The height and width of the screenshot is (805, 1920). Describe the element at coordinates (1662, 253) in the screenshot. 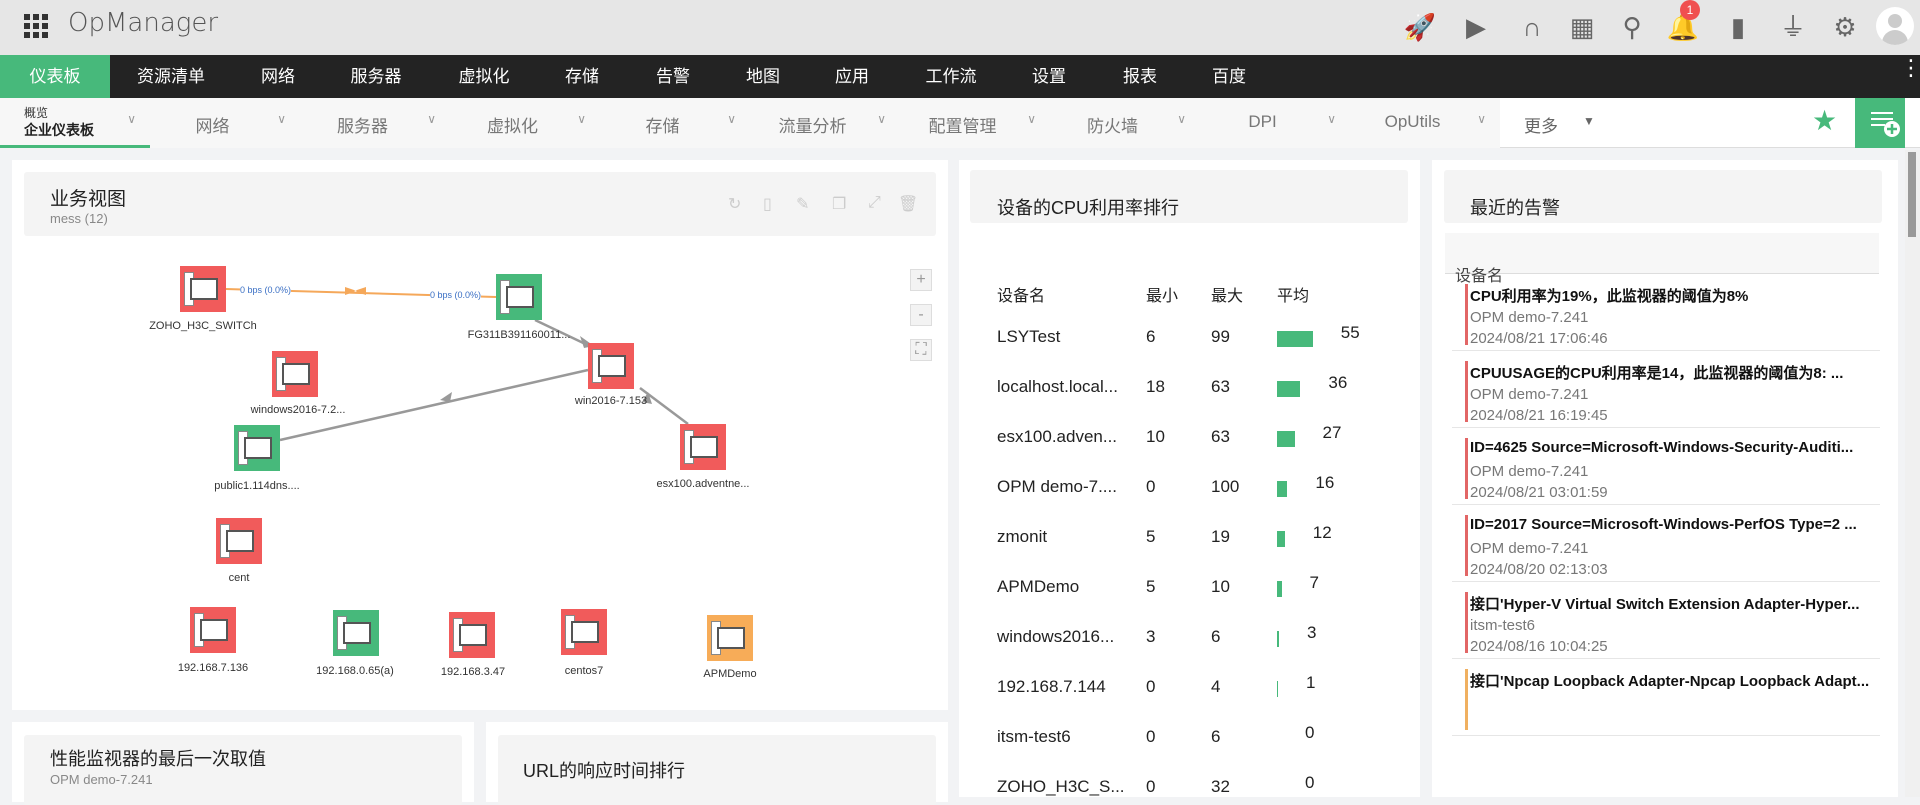

I see `alerts-column-header` at that location.